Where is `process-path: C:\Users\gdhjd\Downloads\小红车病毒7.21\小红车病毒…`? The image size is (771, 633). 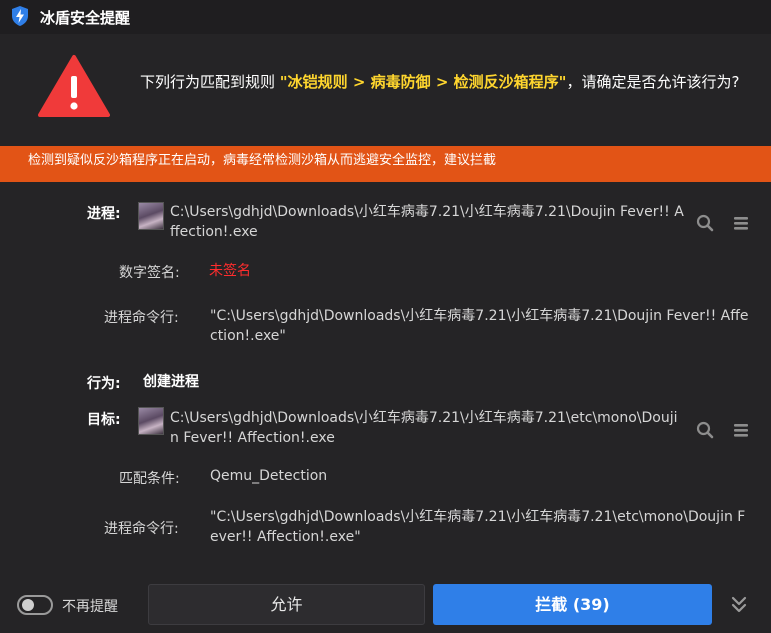 process-path: C:\Users\gdhjd\Downloads\小红车病毒7.21\小红车病毒… is located at coordinates (427, 222).